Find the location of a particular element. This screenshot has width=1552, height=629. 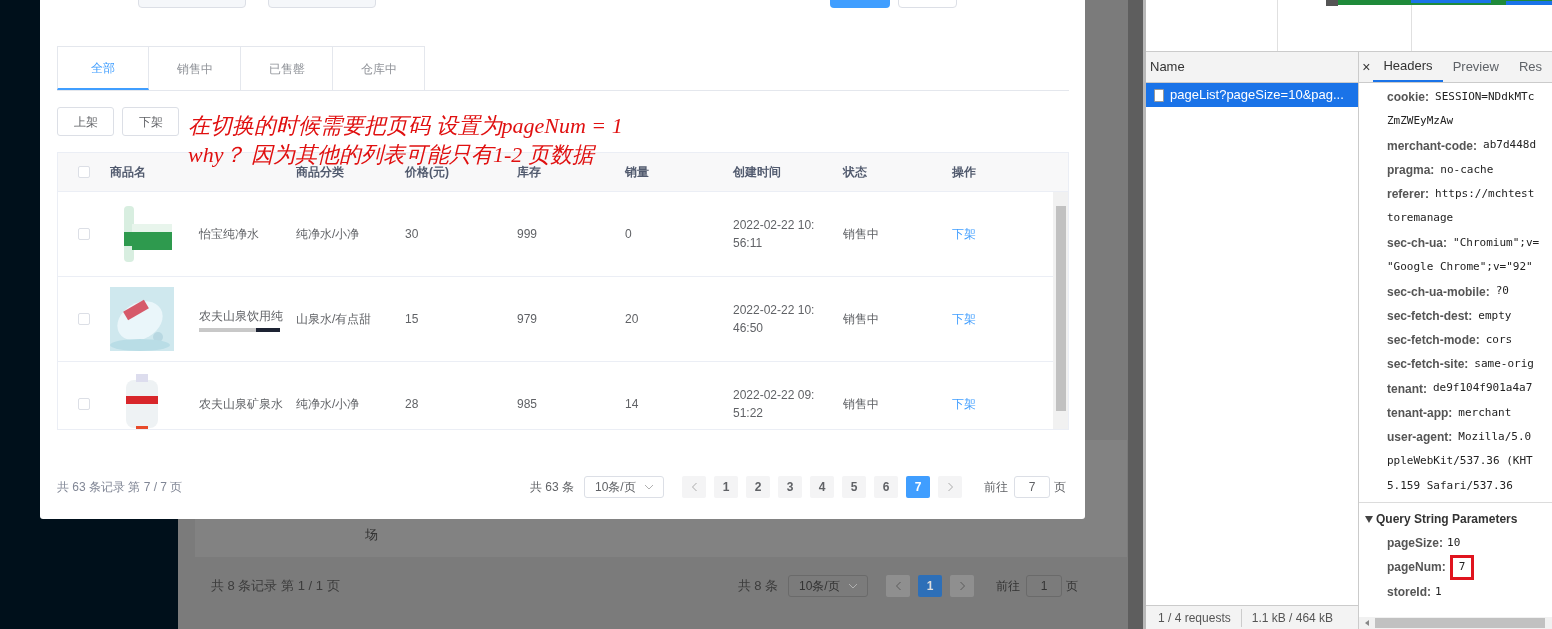

table-cell: 30 is located at coordinates (412, 234).